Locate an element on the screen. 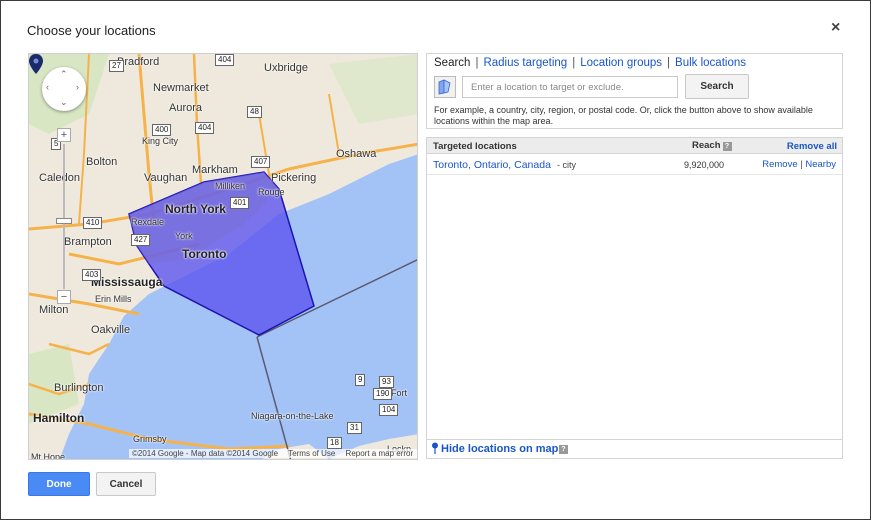 This screenshot has height=520, width=871. map-area-button is located at coordinates (445, 87).